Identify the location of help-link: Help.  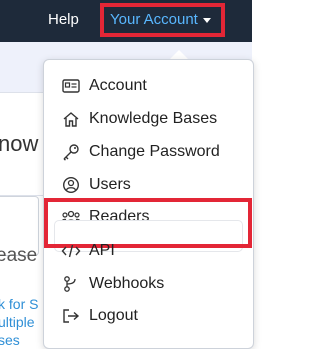
(63, 19).